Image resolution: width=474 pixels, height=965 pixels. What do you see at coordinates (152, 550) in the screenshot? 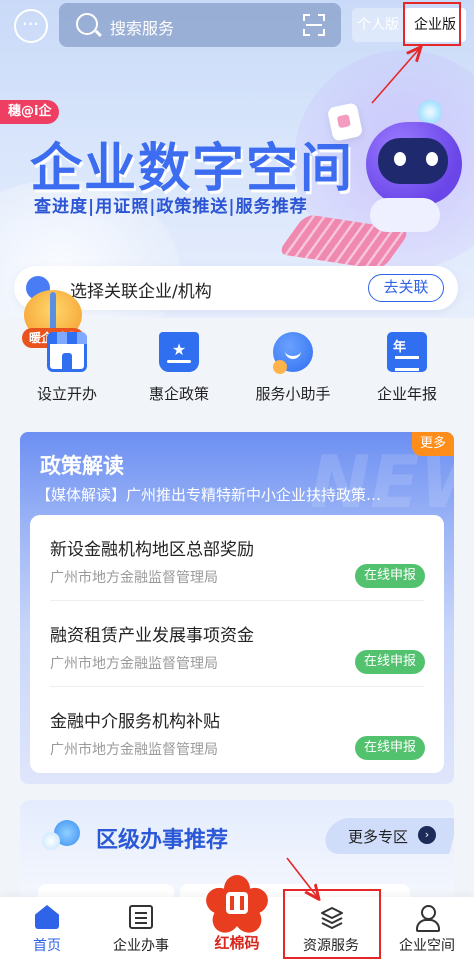
I see `policy-item-title: 新设金融机构地区总部奖励` at bounding box center [152, 550].